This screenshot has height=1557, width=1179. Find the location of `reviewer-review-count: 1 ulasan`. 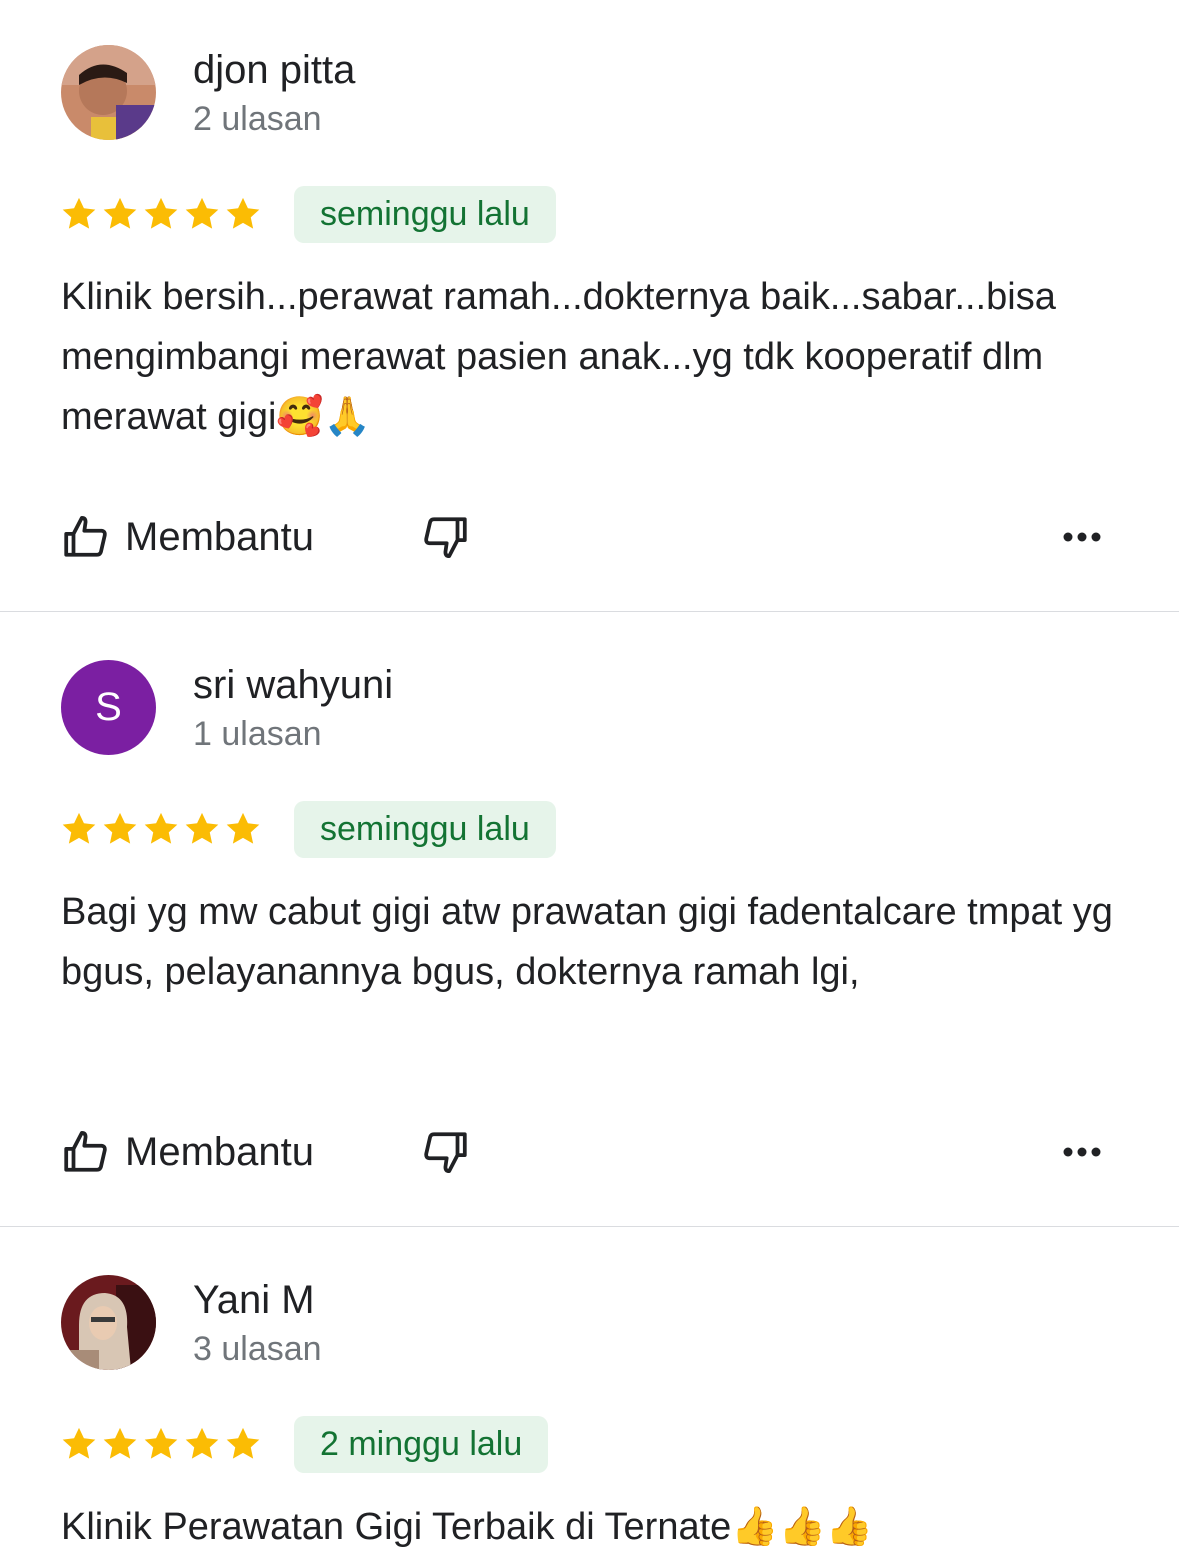

reviewer-review-count: 1 ulasan is located at coordinates (257, 734).